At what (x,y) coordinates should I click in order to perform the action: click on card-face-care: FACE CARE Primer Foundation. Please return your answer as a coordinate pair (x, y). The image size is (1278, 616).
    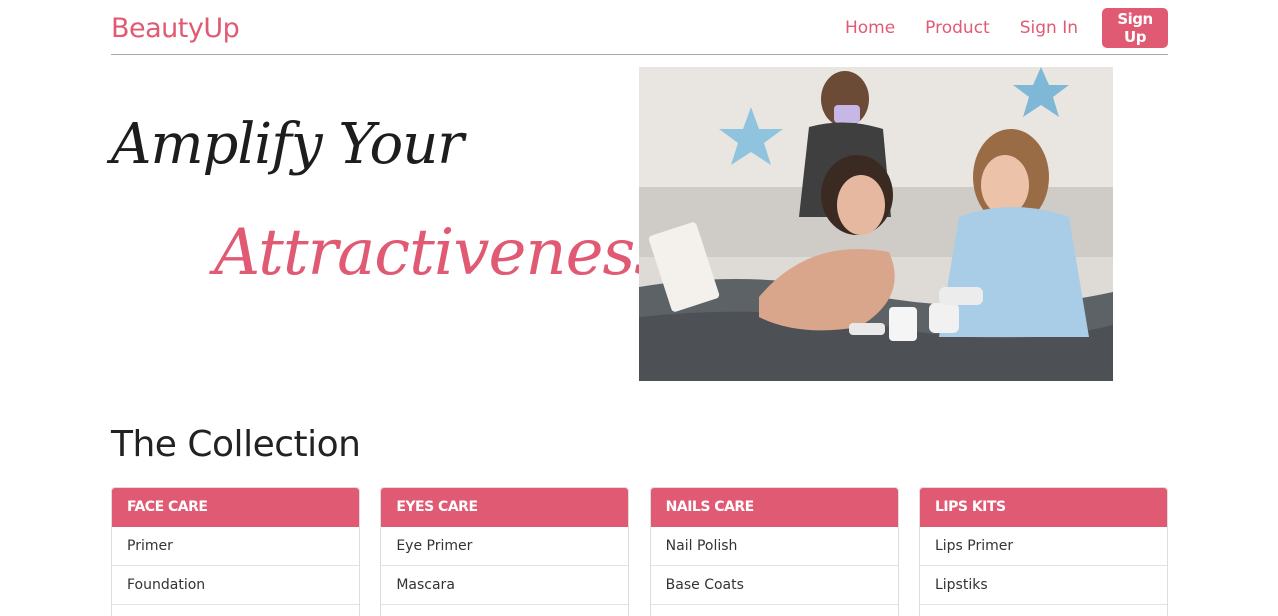
    Looking at the image, I should click on (235, 551).